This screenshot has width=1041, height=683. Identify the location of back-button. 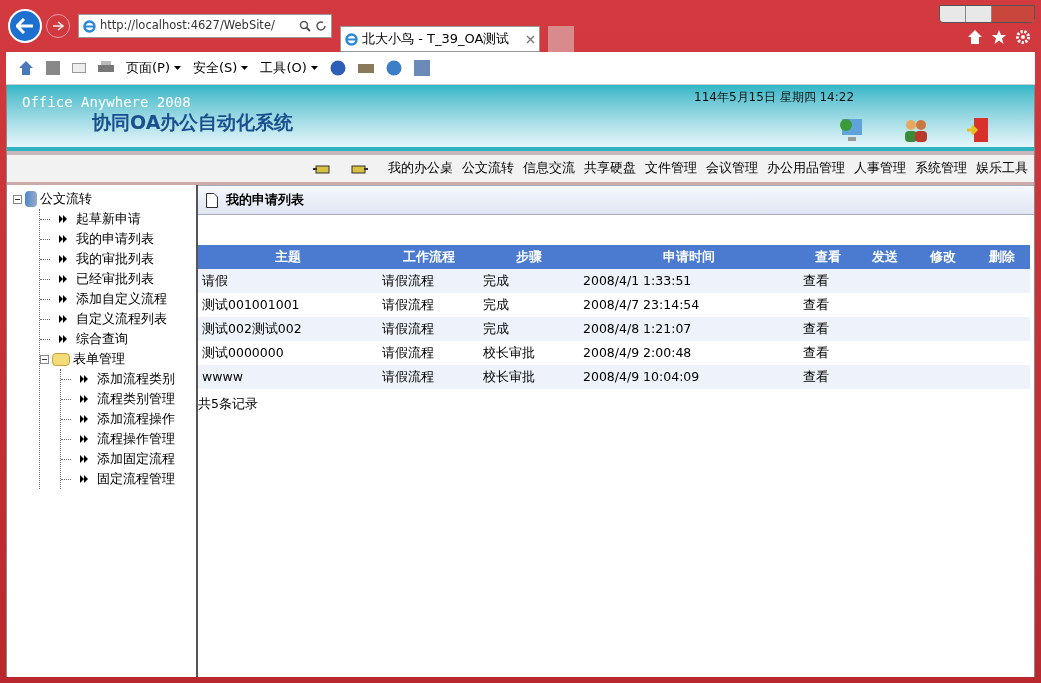
(25, 26).